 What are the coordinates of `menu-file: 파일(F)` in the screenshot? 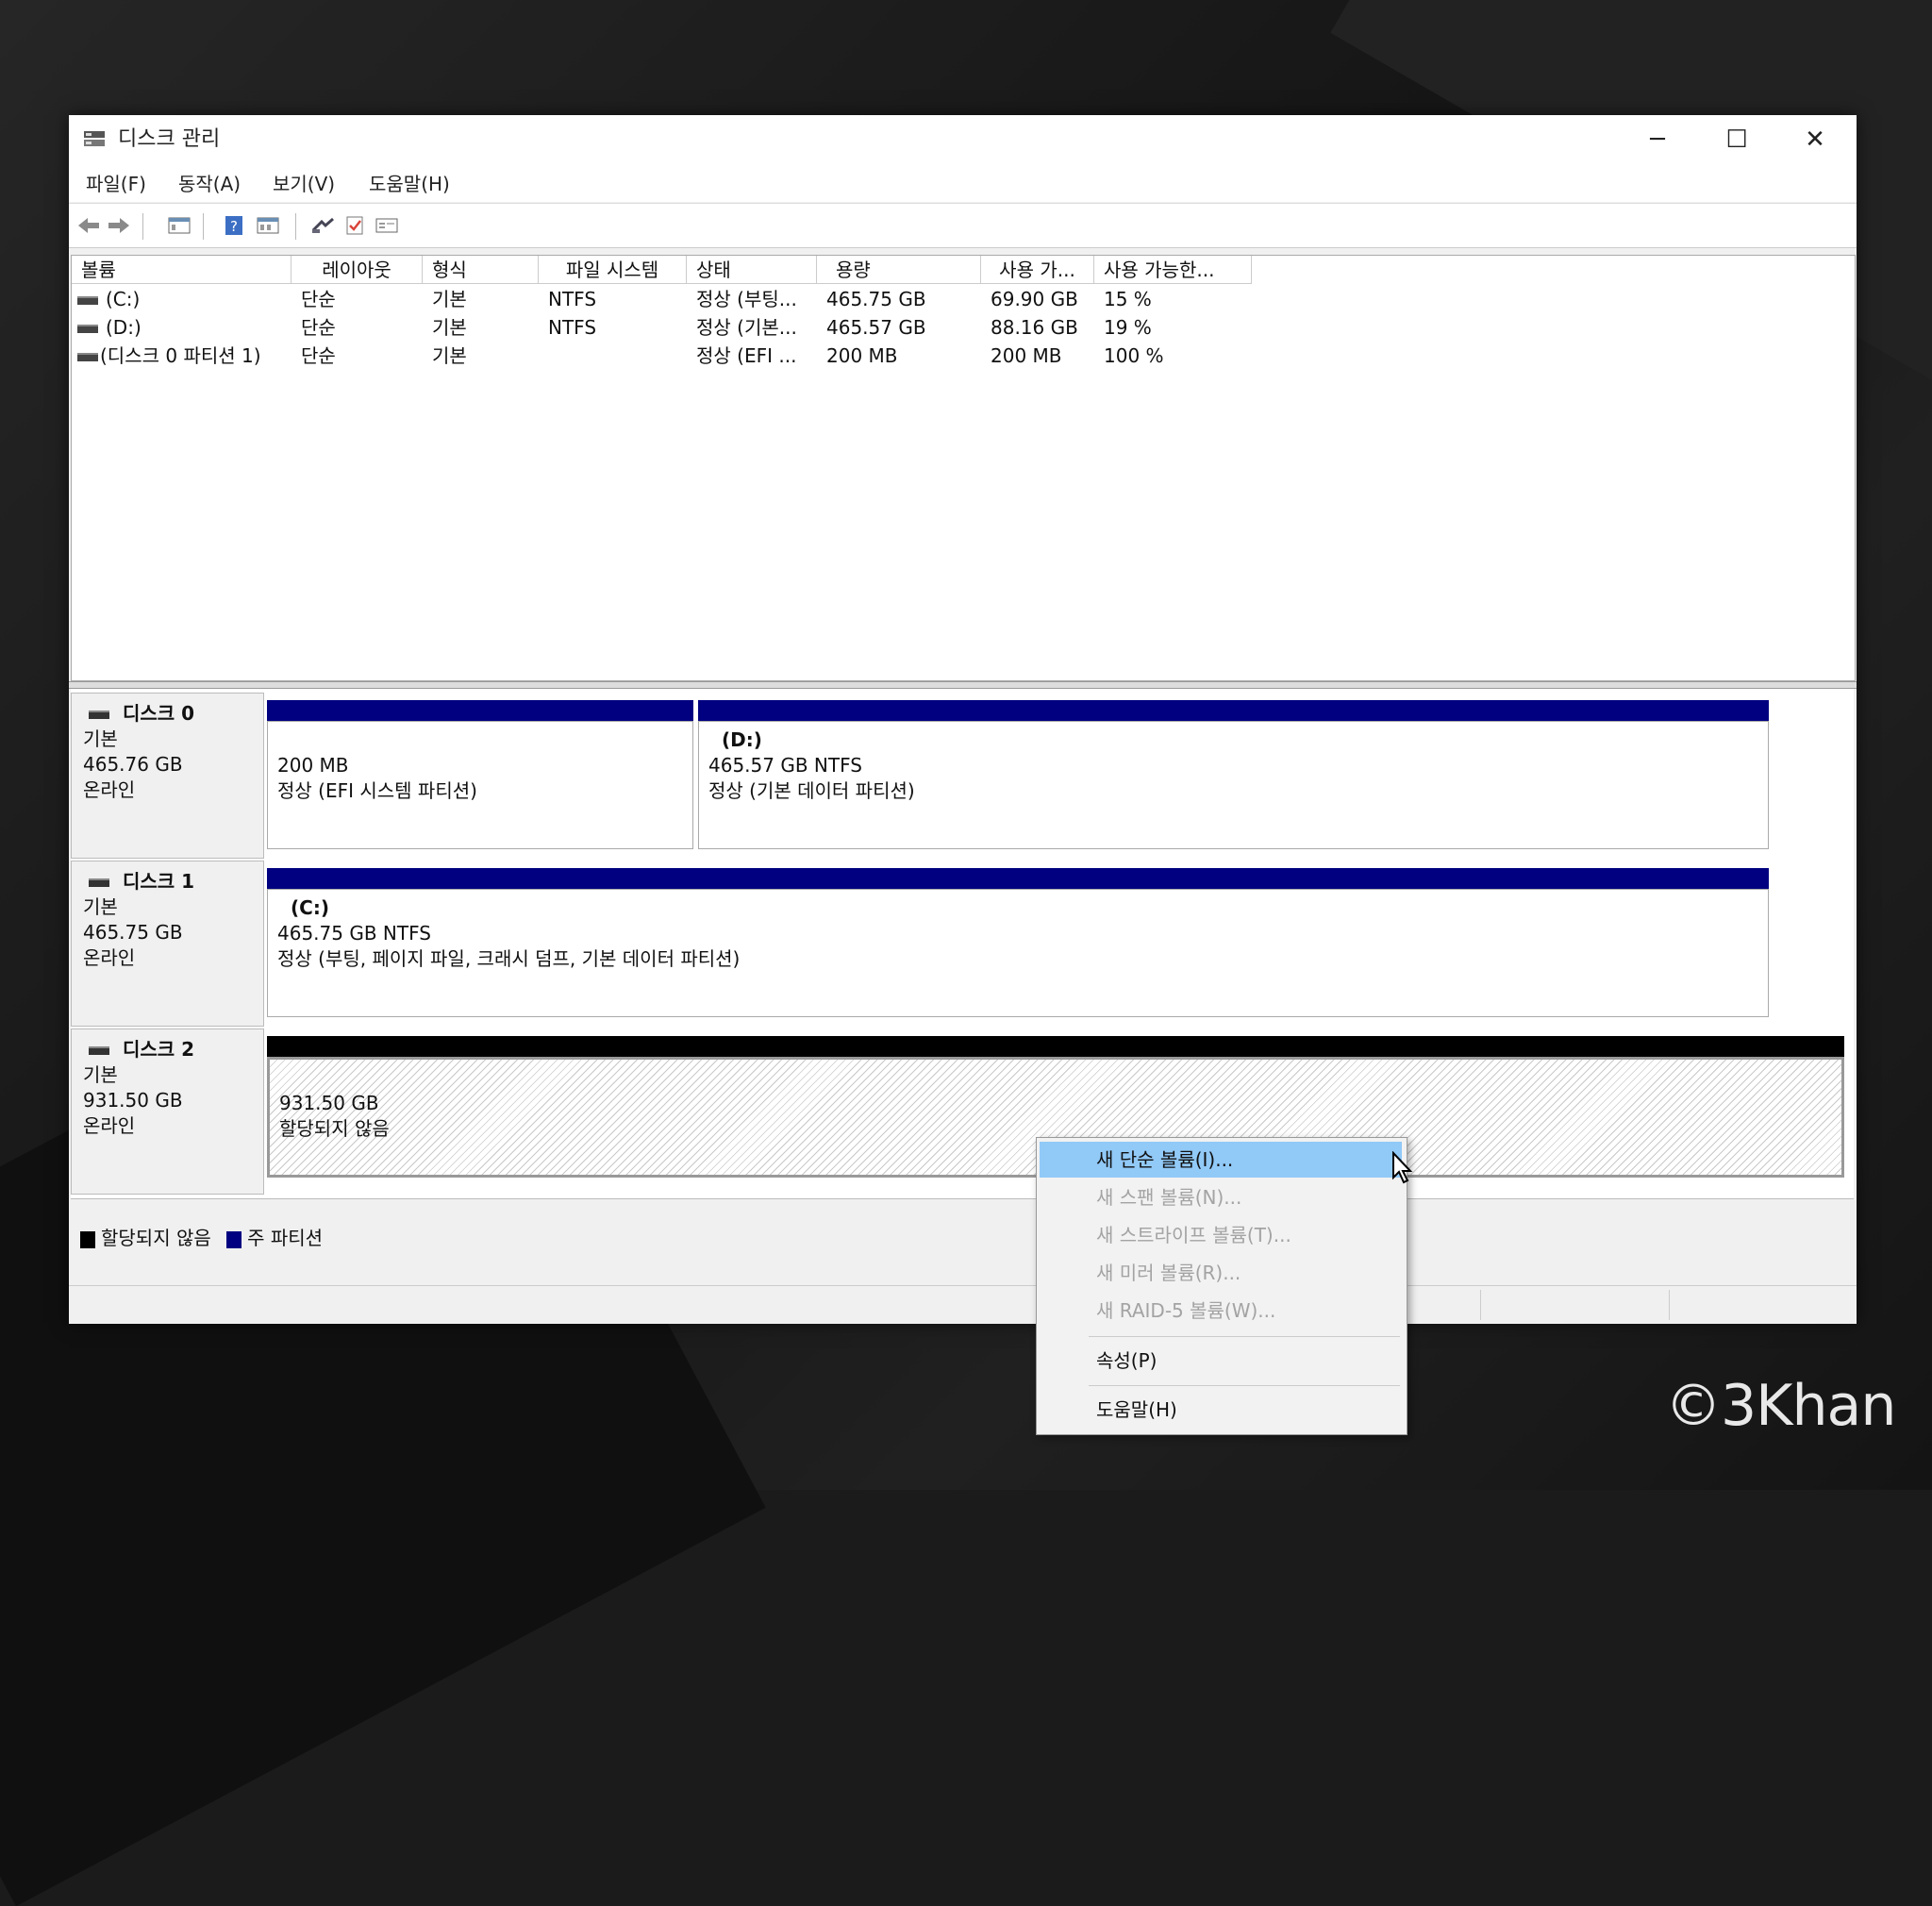 It's located at (116, 184).